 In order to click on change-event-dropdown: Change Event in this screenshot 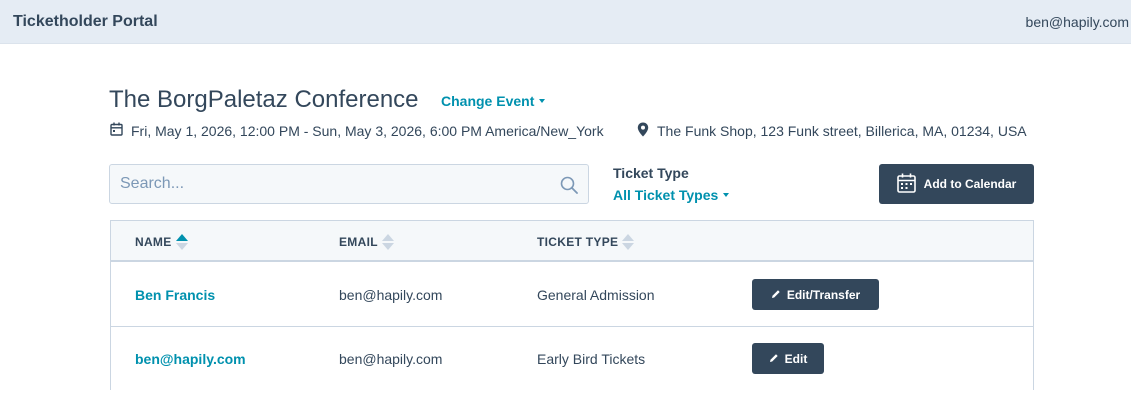, I will do `click(493, 101)`.